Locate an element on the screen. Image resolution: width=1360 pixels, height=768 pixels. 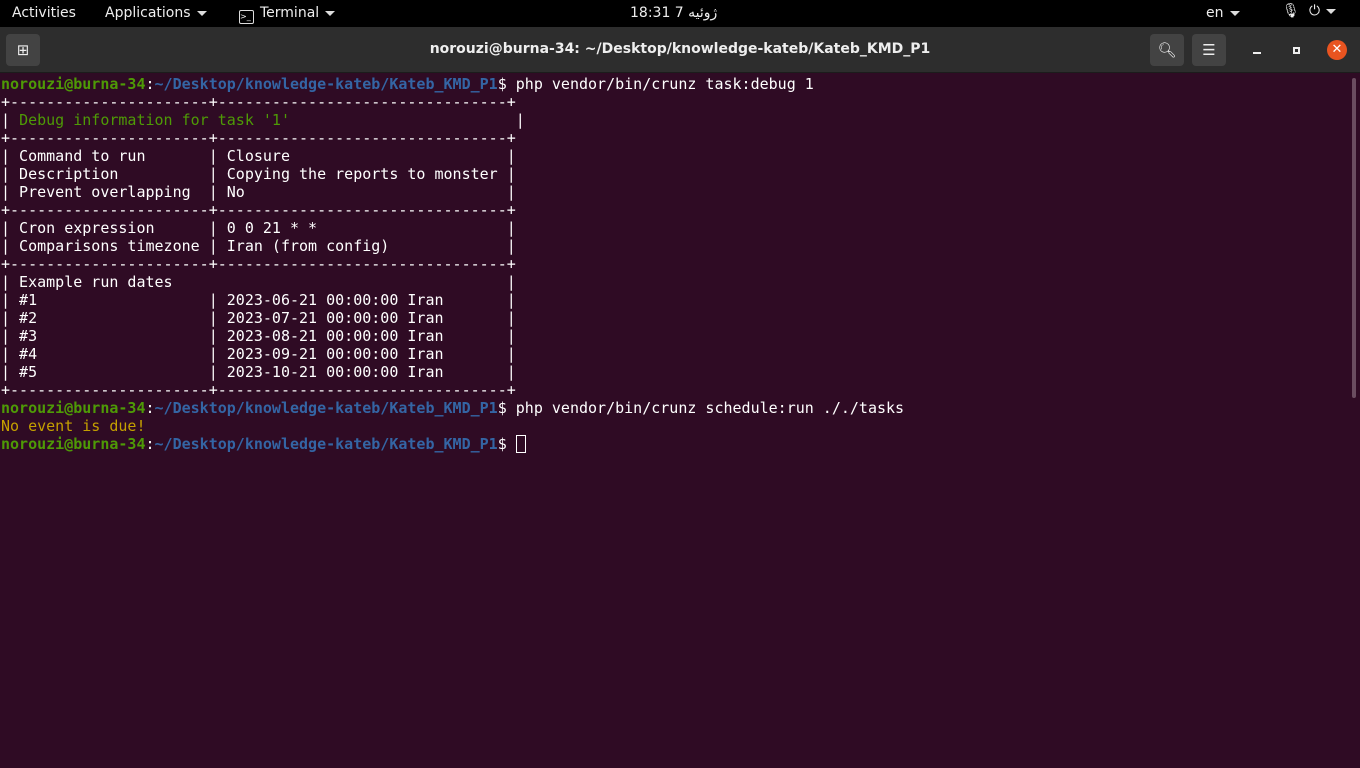
terminal-line: | #3 | 2023-08-21 00:00:00 Iran | is located at coordinates (452, 336).